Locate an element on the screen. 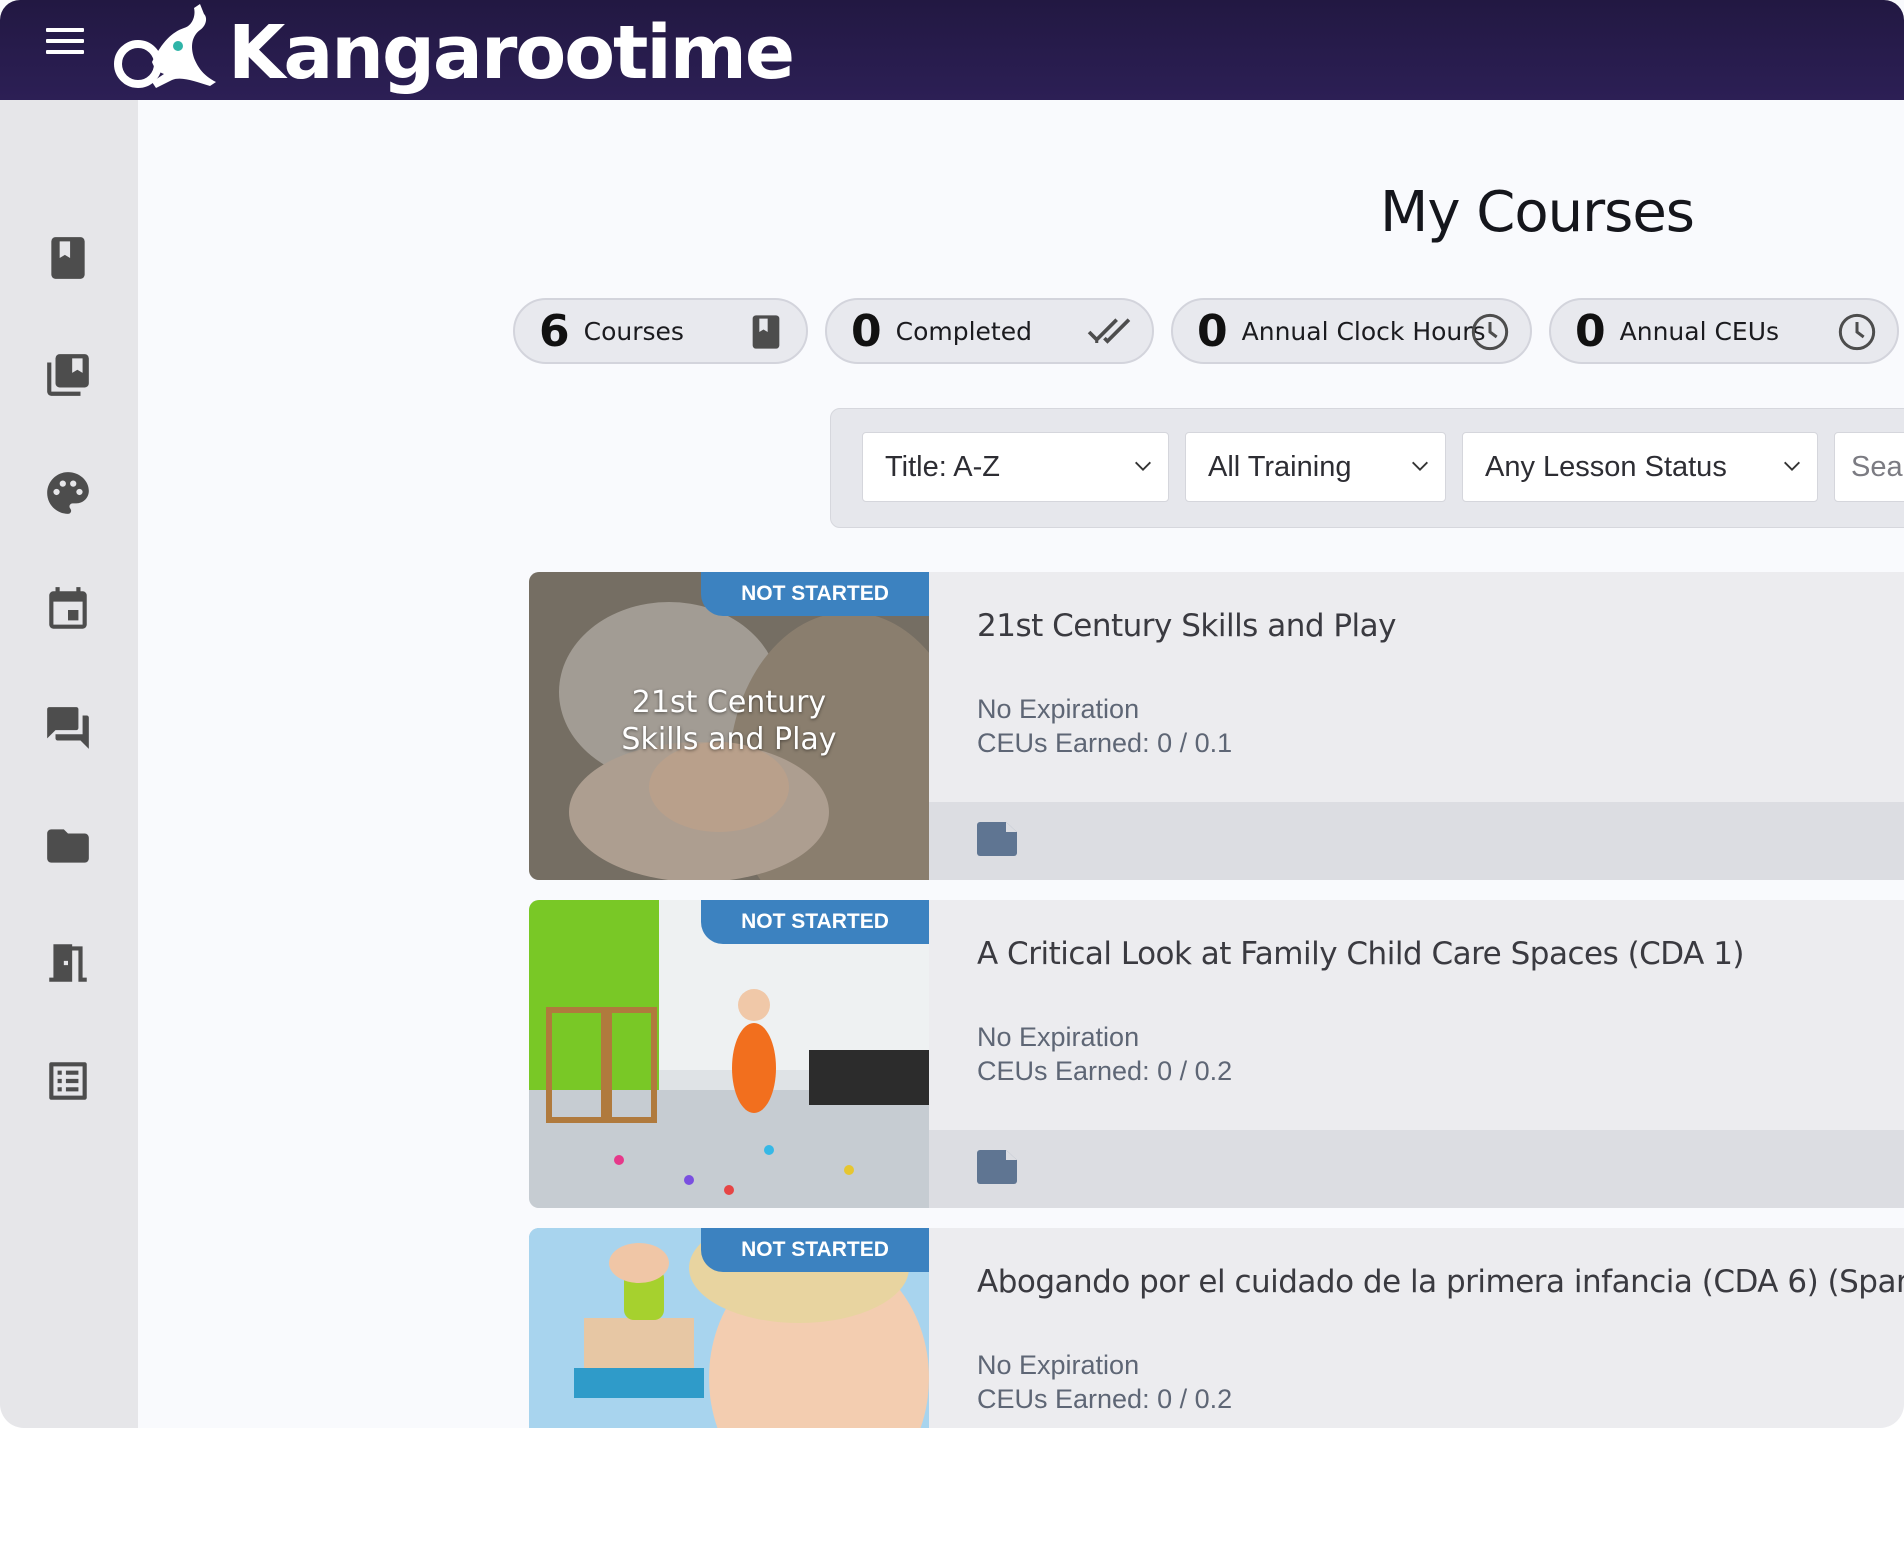  sidebar-reports is located at coordinates (68, 1081).